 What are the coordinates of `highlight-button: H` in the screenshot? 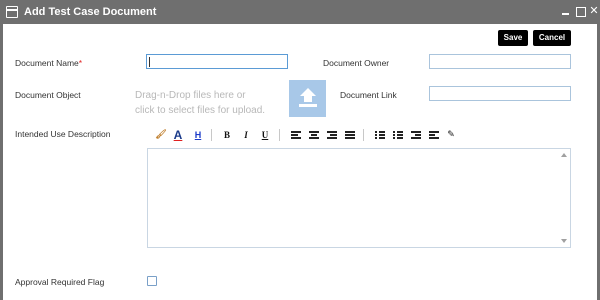 It's located at (198, 135).